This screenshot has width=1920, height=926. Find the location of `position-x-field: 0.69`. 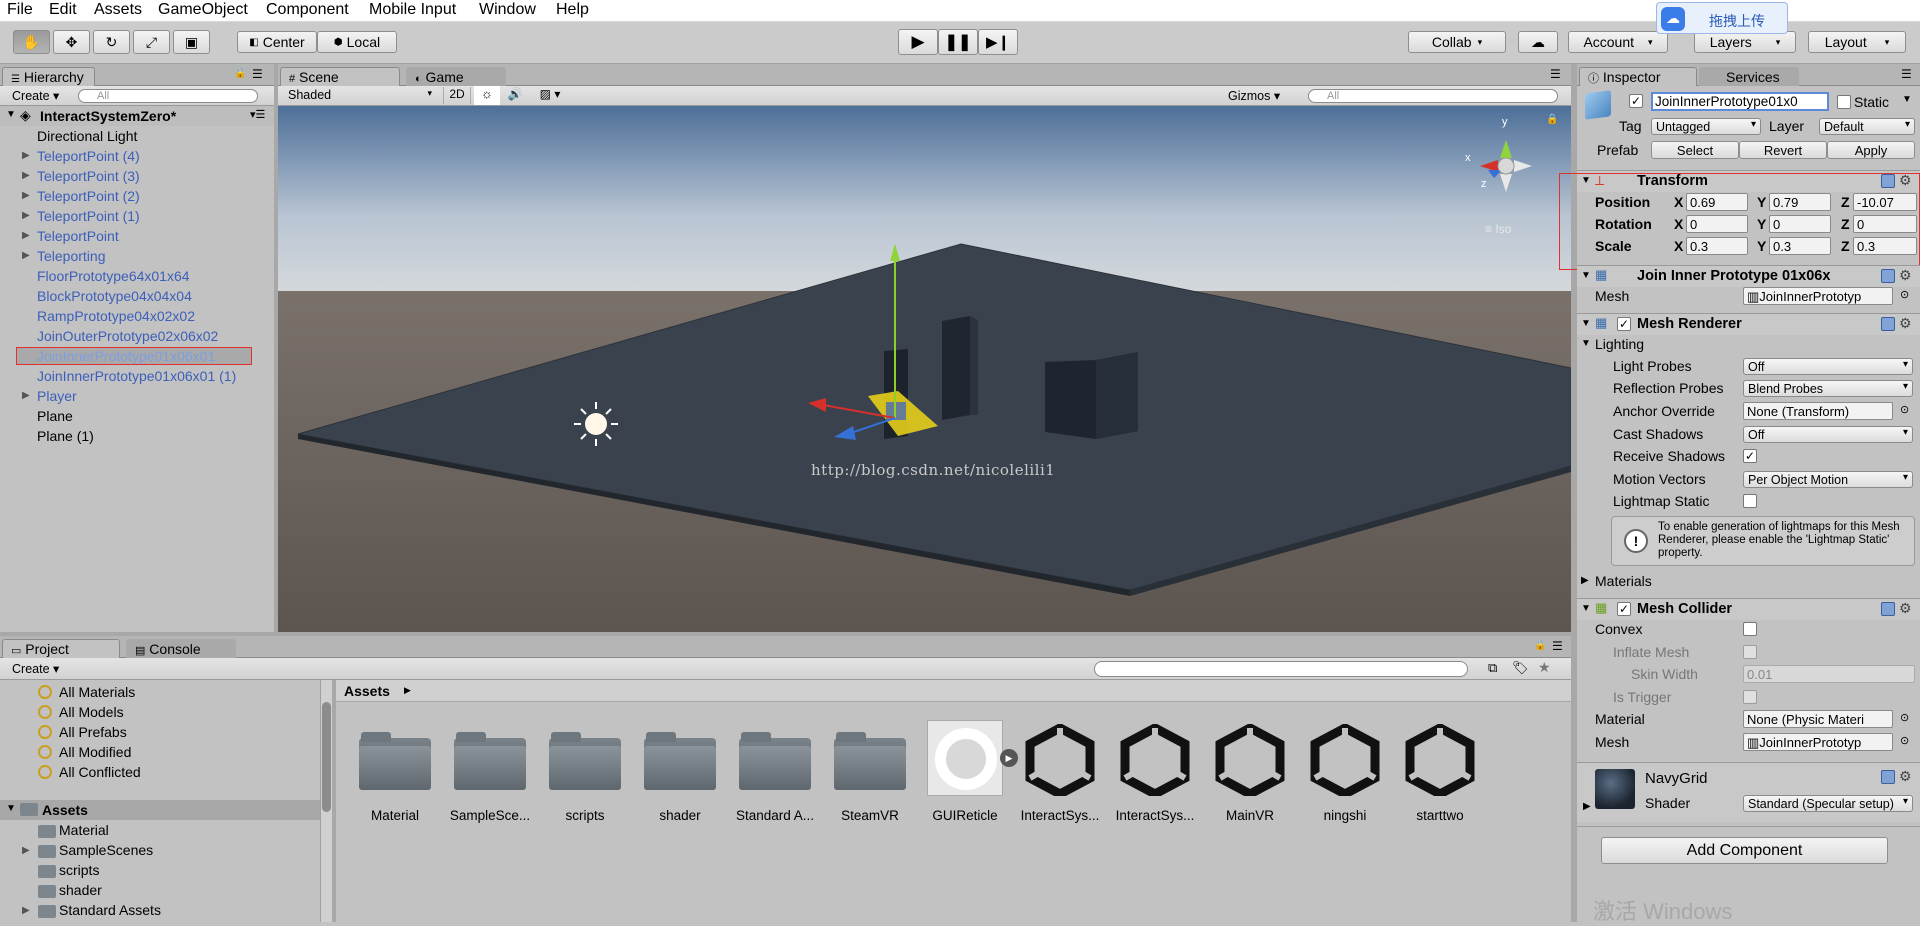

position-x-field: 0.69 is located at coordinates (1717, 202).